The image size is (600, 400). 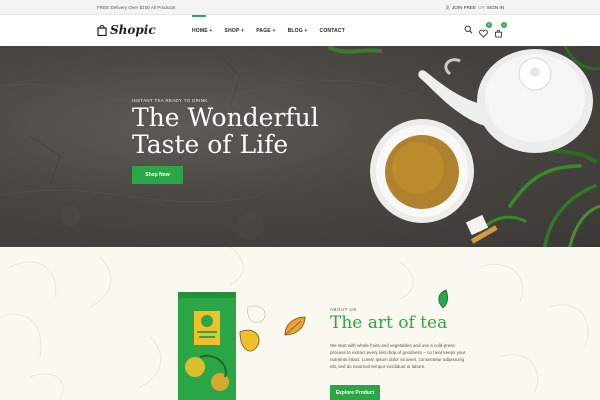 I want to click on main-nav: HOME + SHOP + PAGE + BLOG + CONTACT, so click(x=274, y=30).